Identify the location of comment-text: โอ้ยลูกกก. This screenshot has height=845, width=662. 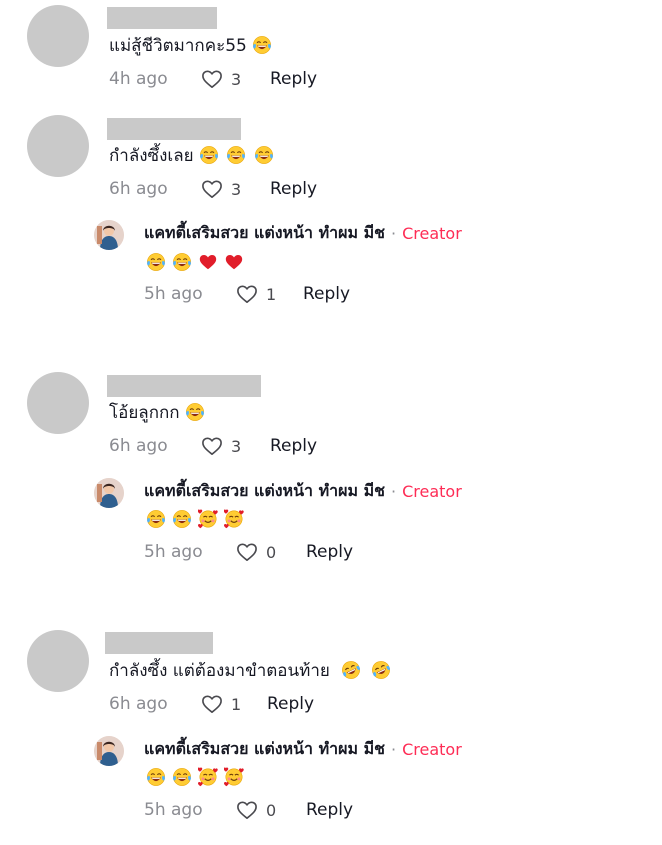
(157, 413).